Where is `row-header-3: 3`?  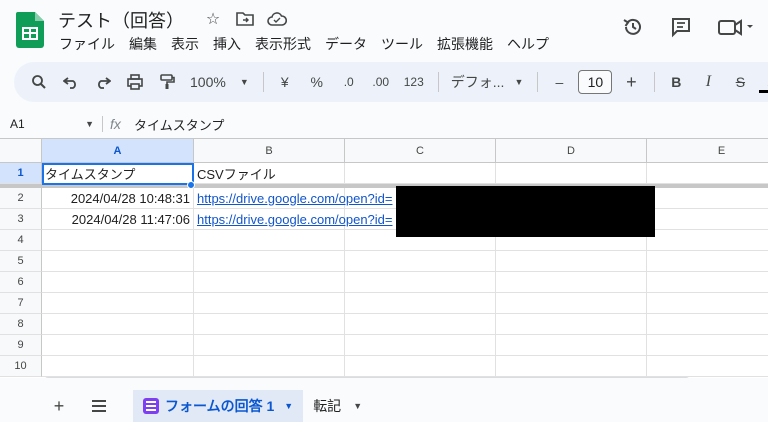 row-header-3: 3 is located at coordinates (21, 219).